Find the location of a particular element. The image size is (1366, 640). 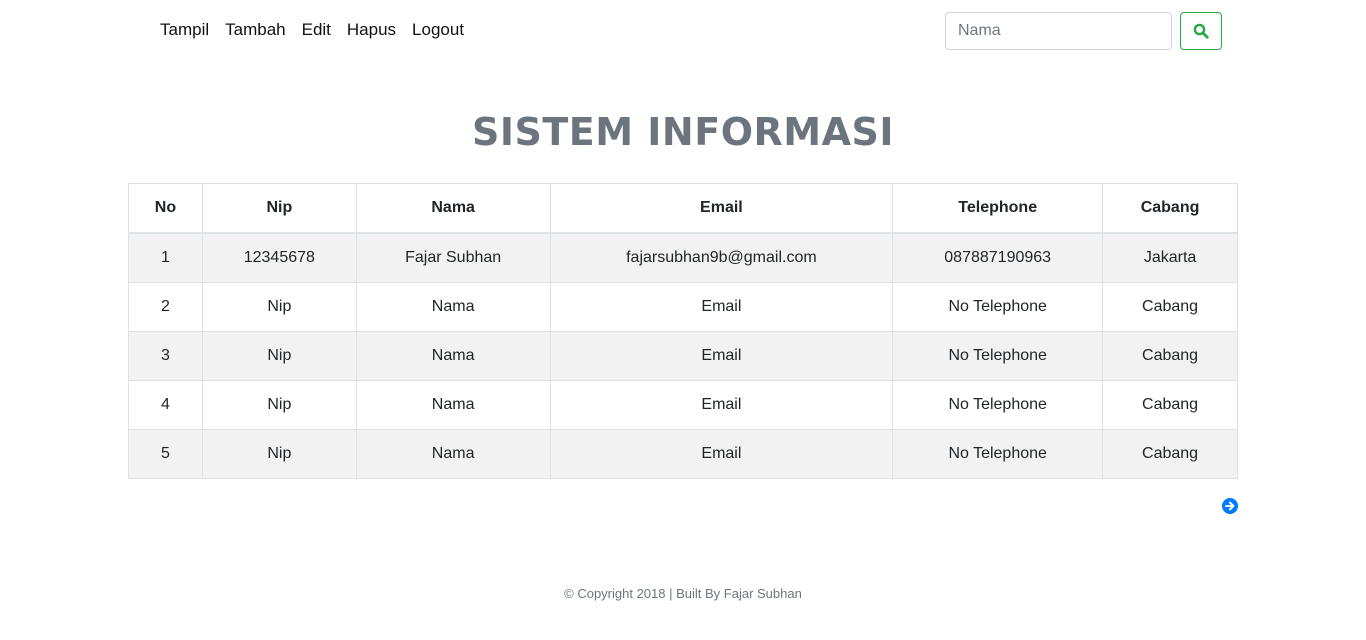

cell-no: 1 is located at coordinates (165, 257).